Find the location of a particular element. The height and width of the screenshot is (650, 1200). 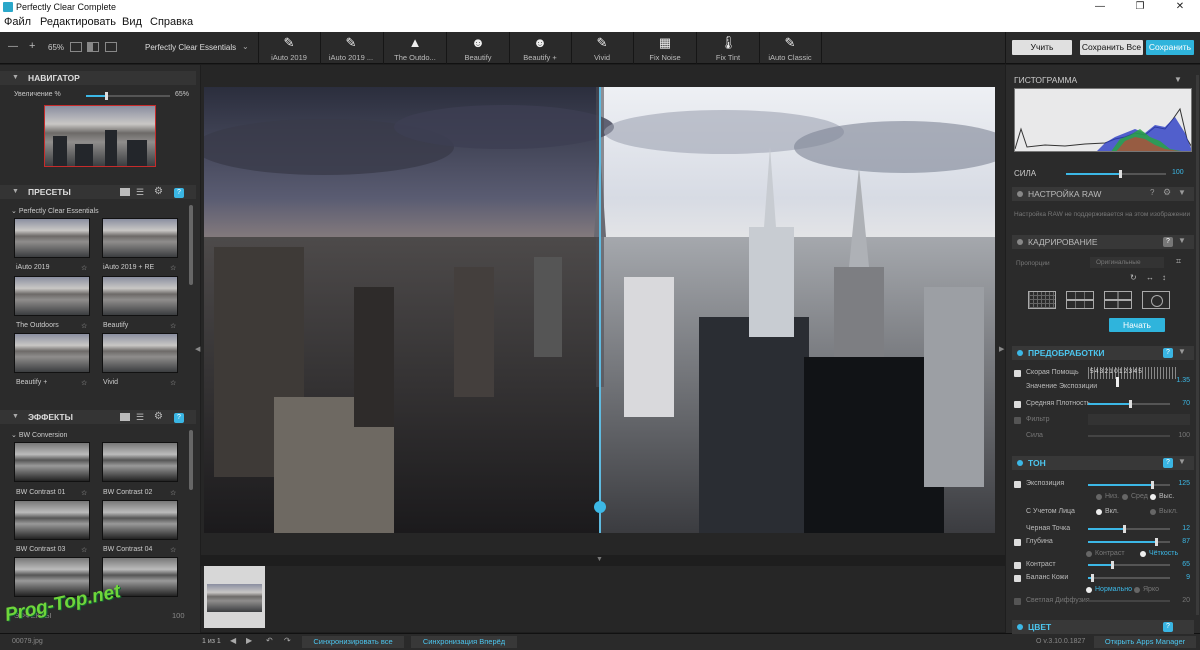

filter-select is located at coordinates (1139, 419).